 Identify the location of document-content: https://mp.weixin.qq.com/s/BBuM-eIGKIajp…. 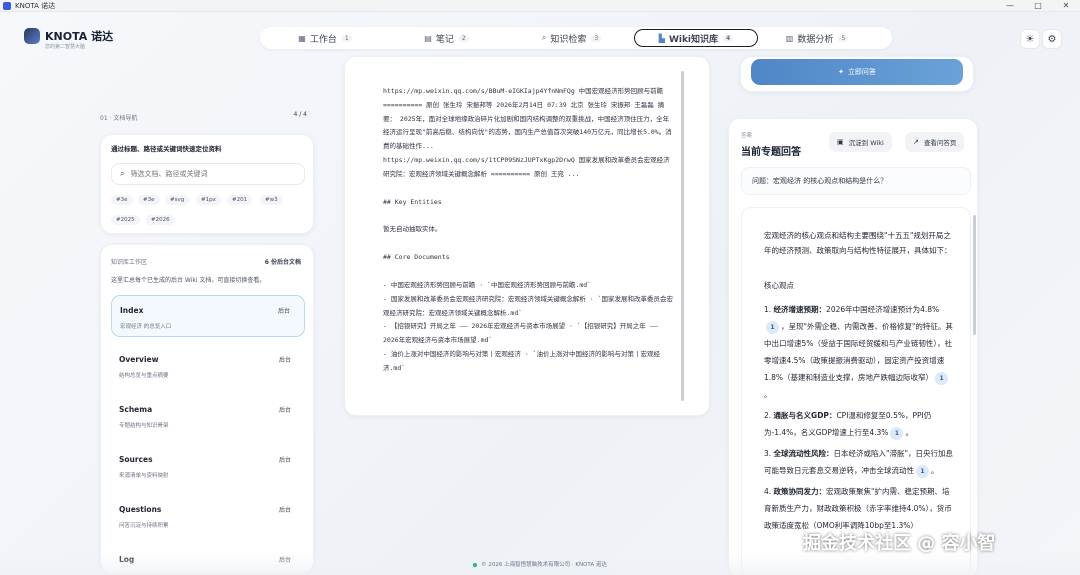
(529, 230).